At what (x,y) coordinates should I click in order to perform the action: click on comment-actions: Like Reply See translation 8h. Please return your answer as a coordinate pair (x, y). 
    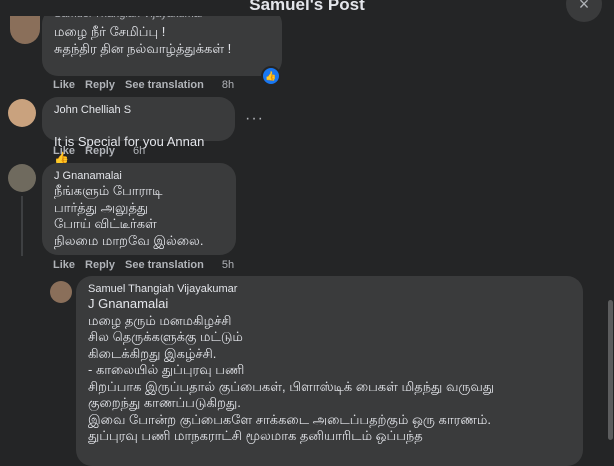
    Looking at the image, I should click on (143, 85).